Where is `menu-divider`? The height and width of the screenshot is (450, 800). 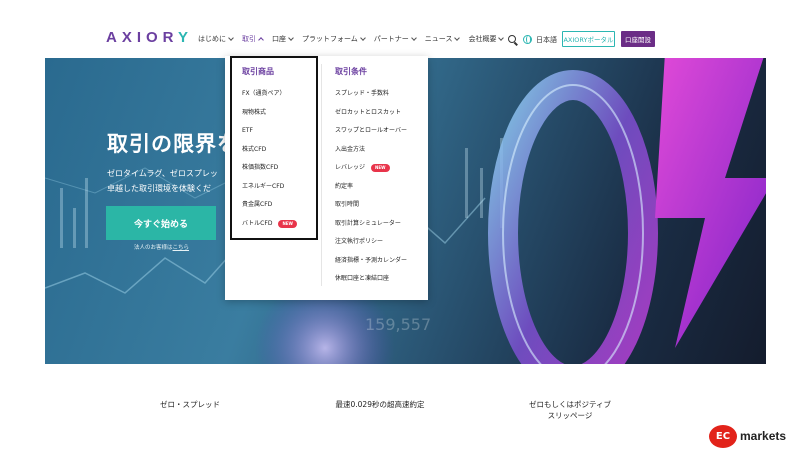 menu-divider is located at coordinates (321, 175).